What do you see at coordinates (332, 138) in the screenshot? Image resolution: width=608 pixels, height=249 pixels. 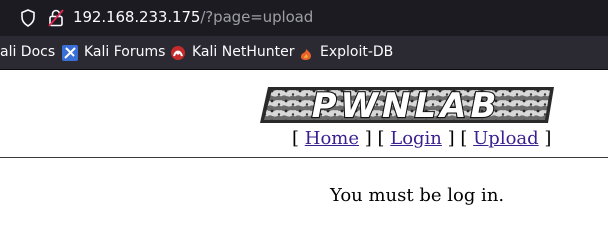 I see `nav-home-link: Home` at bounding box center [332, 138].